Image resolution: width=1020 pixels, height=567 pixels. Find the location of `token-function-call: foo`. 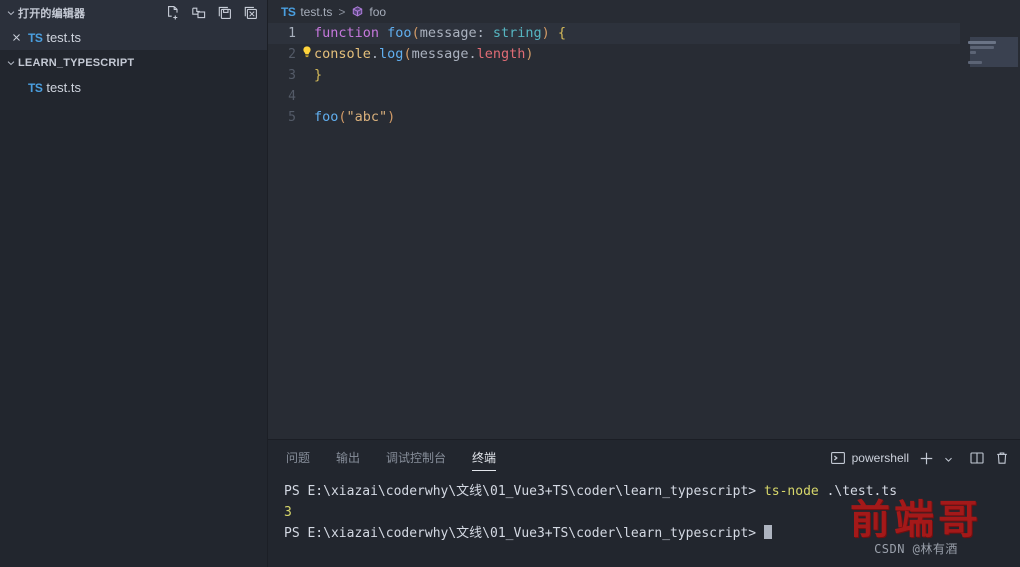

token-function-call: foo is located at coordinates (326, 117).